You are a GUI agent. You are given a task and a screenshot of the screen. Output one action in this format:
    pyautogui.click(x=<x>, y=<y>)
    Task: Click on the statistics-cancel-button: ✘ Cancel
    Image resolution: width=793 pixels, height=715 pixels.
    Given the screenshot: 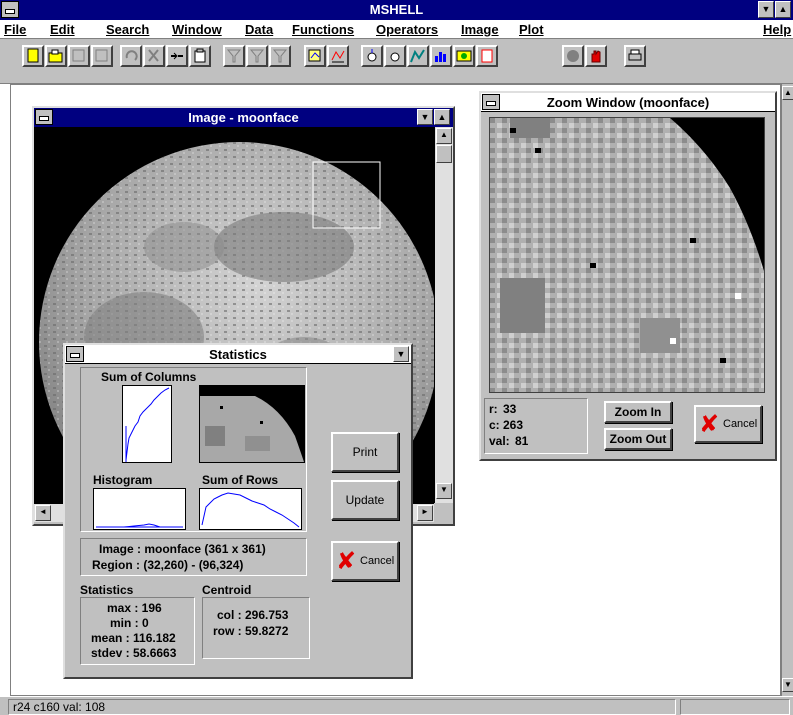 What is the action you would take?
    pyautogui.click(x=365, y=561)
    